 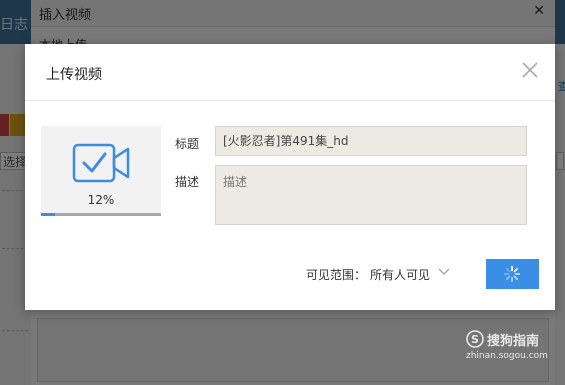 What do you see at coordinates (101, 163) in the screenshot?
I see `video-camera-check-icon` at bounding box center [101, 163].